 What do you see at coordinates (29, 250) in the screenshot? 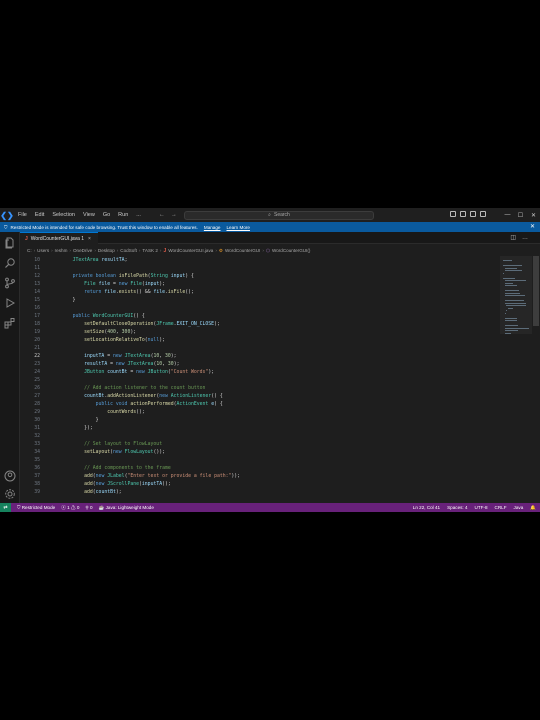
I see `breadcrumb-item: C:` at bounding box center [29, 250].